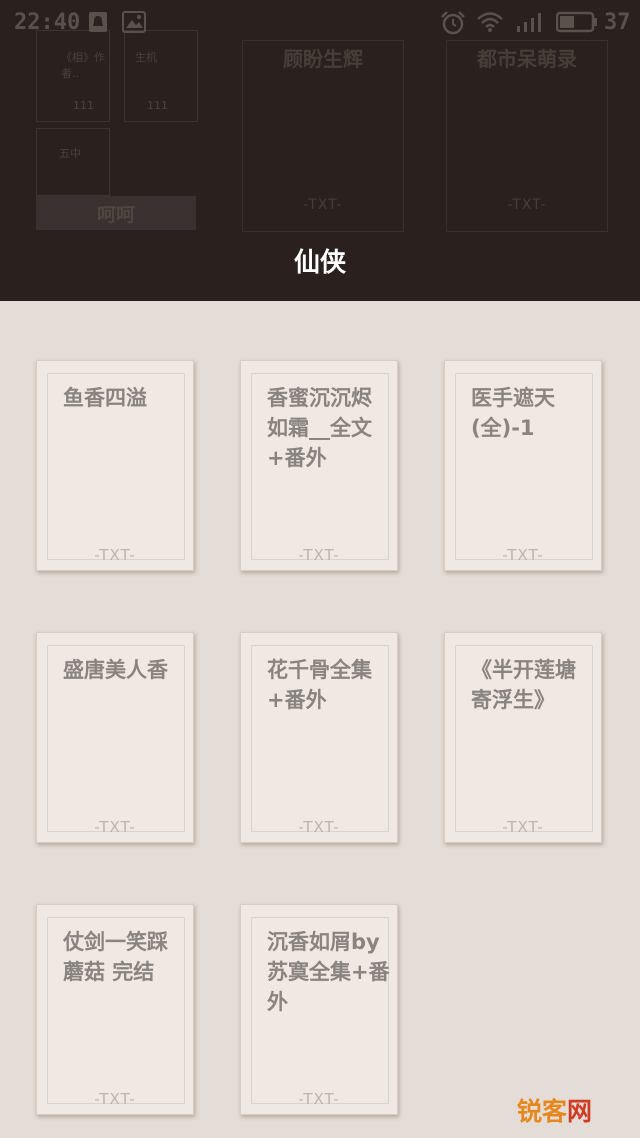 The width and height of the screenshot is (640, 1138). Describe the element at coordinates (115, 957) in the screenshot. I see `book-title: 仗剑一笑踩蘑菇 完结` at that location.